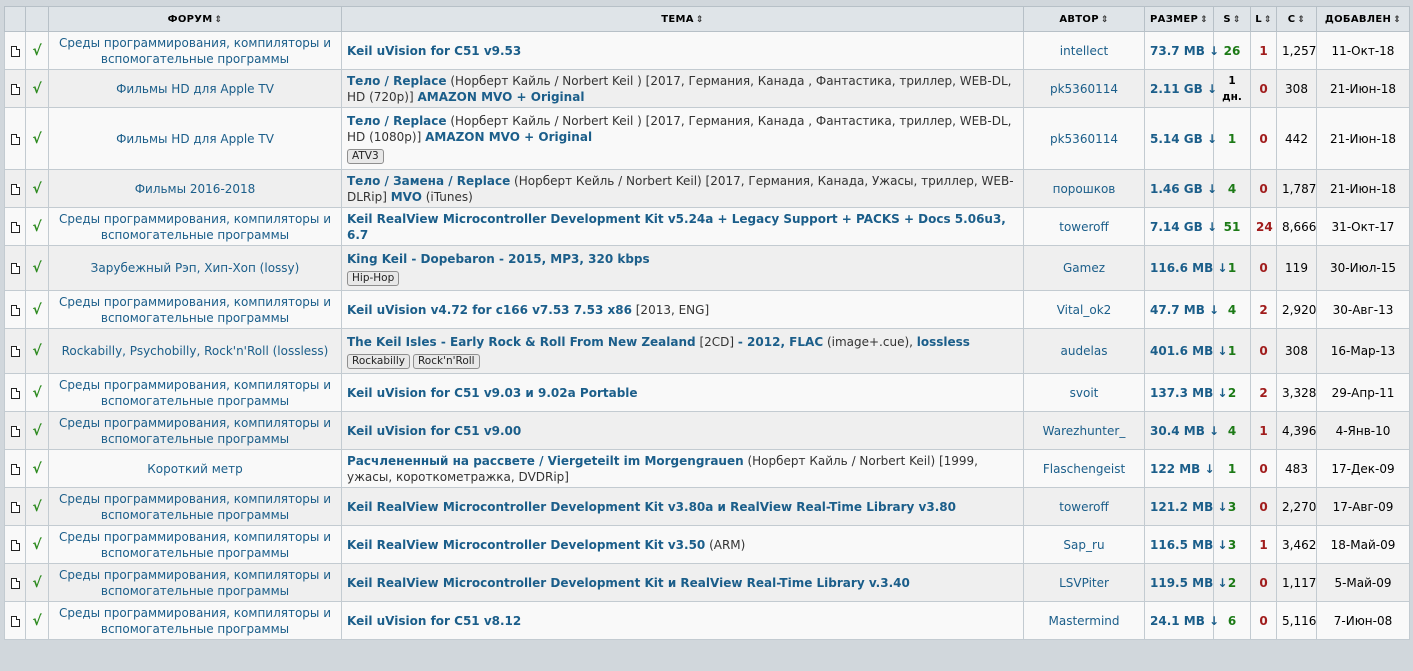 Image resolution: width=1413 pixels, height=671 pixels. Describe the element at coordinates (1185, 582) in the screenshot. I see `download-size-link: 119.5 MB ↓` at that location.